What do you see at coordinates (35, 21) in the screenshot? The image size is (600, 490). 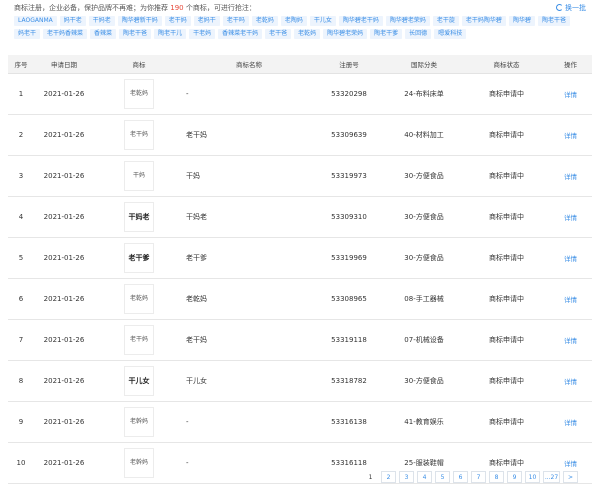 I see `tag-chip: LAOGANMA` at bounding box center [35, 21].